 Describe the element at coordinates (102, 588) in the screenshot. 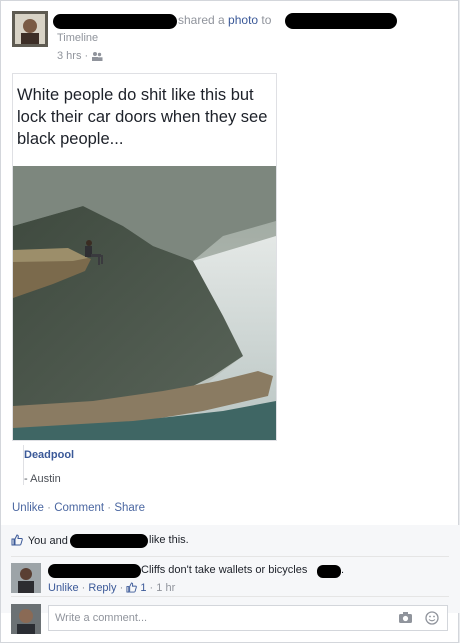

I see `comment-reply-link: Reply` at that location.